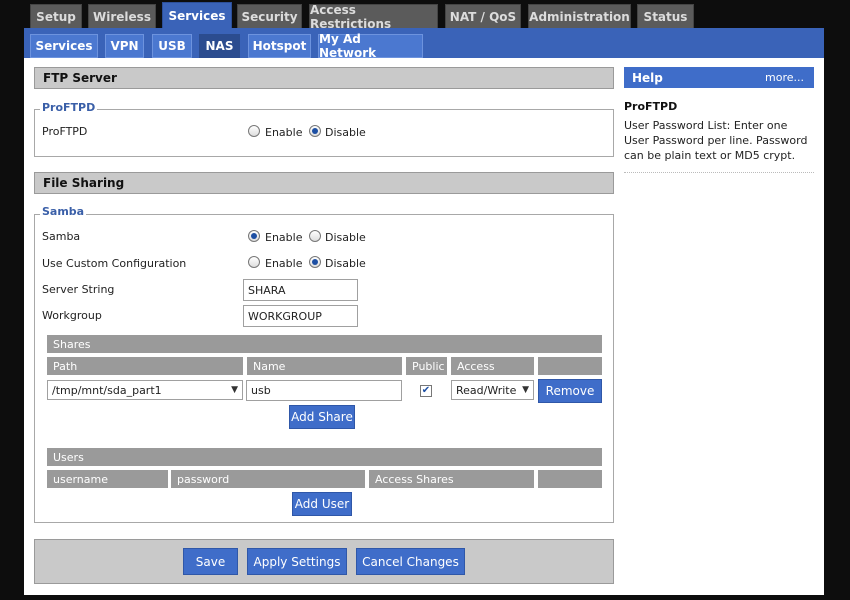  Describe the element at coordinates (324, 183) in the screenshot. I see `file-sharing-header: File Sharing` at that location.